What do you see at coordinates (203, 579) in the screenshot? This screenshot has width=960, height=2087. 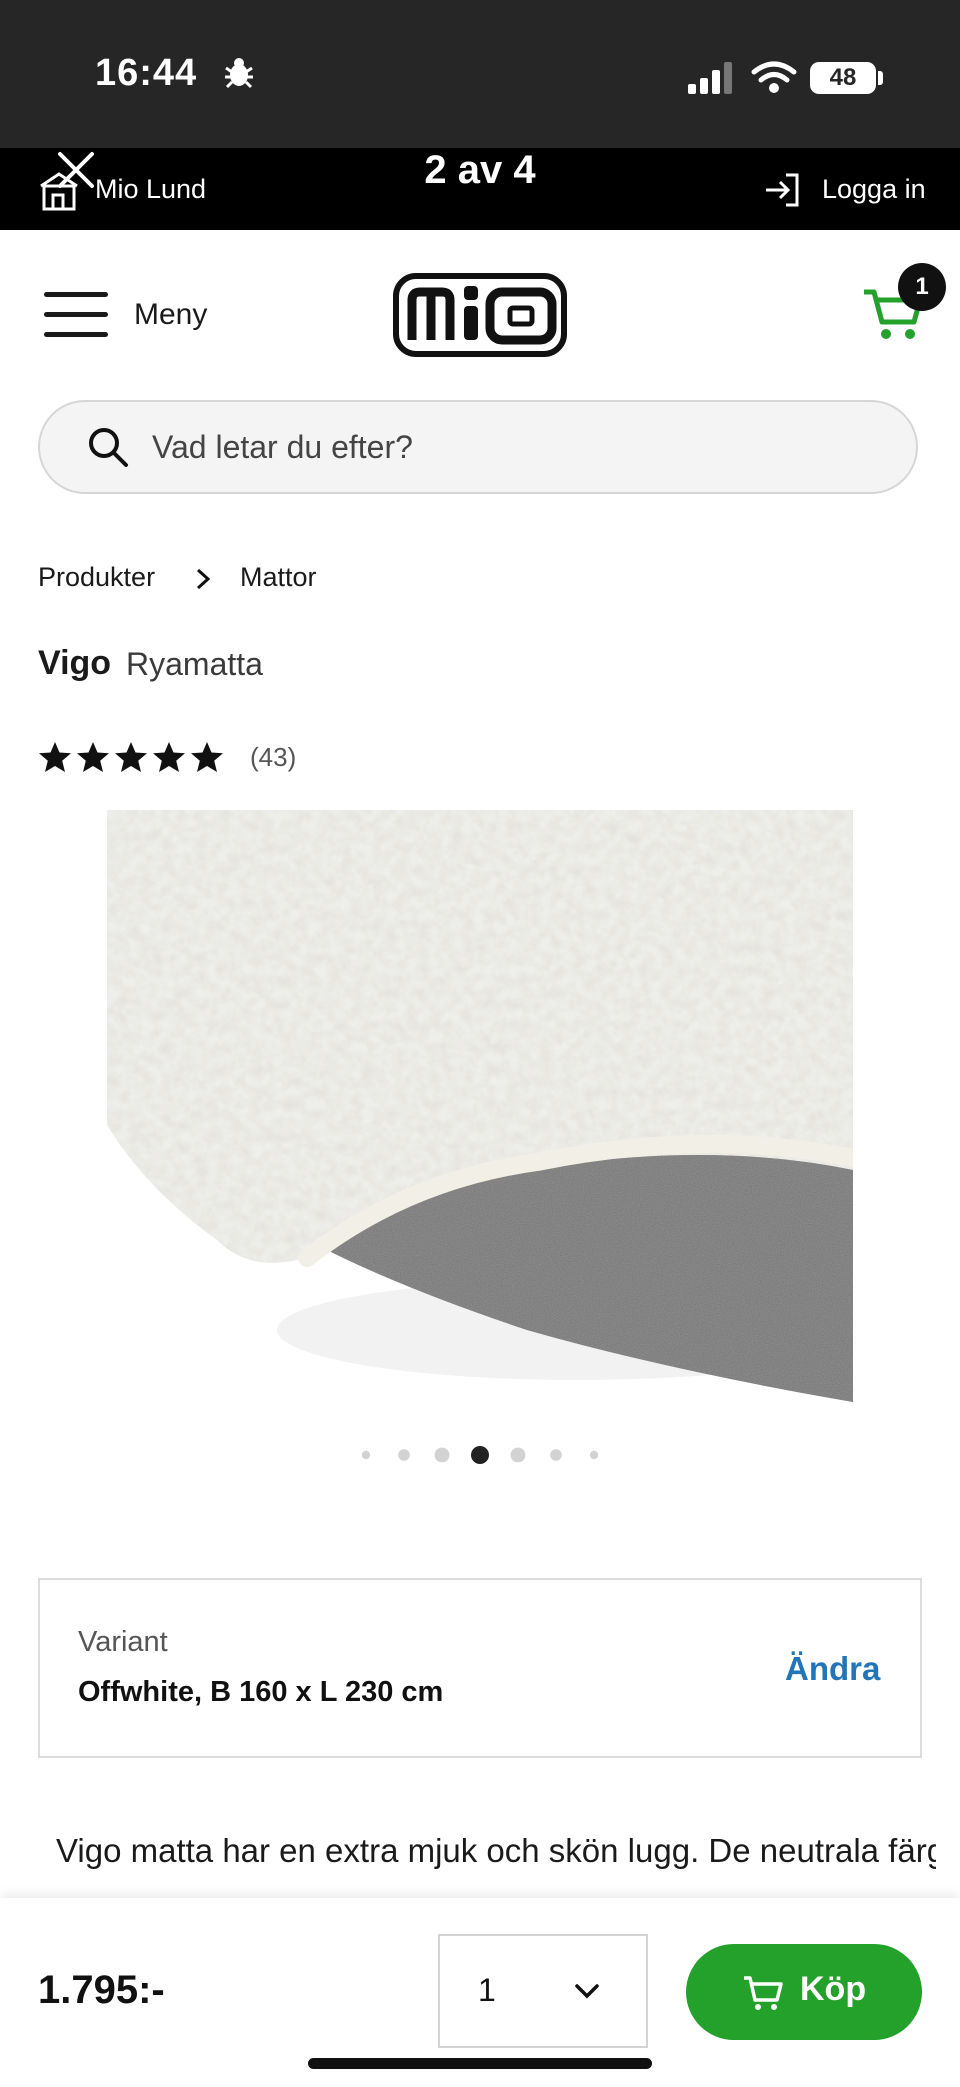 I see `chevron-right-icon` at bounding box center [203, 579].